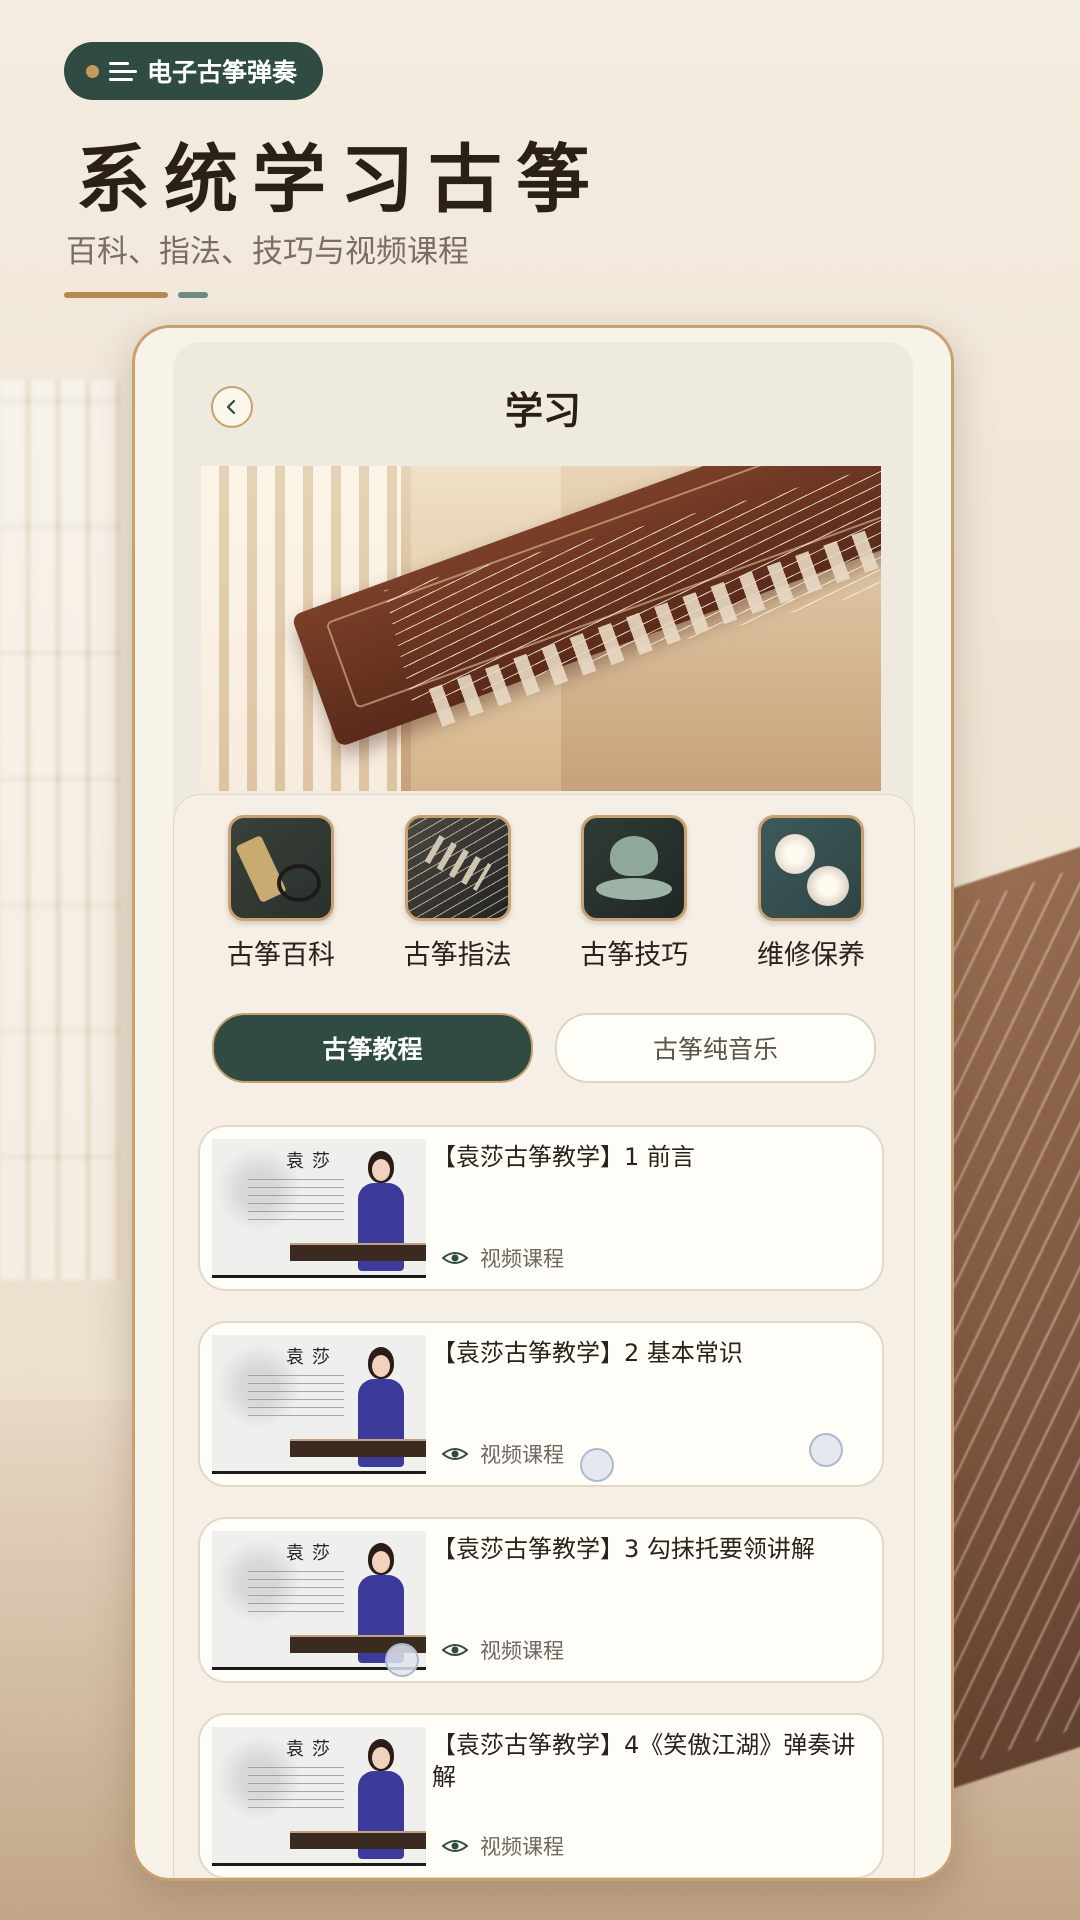  What do you see at coordinates (60, 830) in the screenshot?
I see `background-window` at bounding box center [60, 830].